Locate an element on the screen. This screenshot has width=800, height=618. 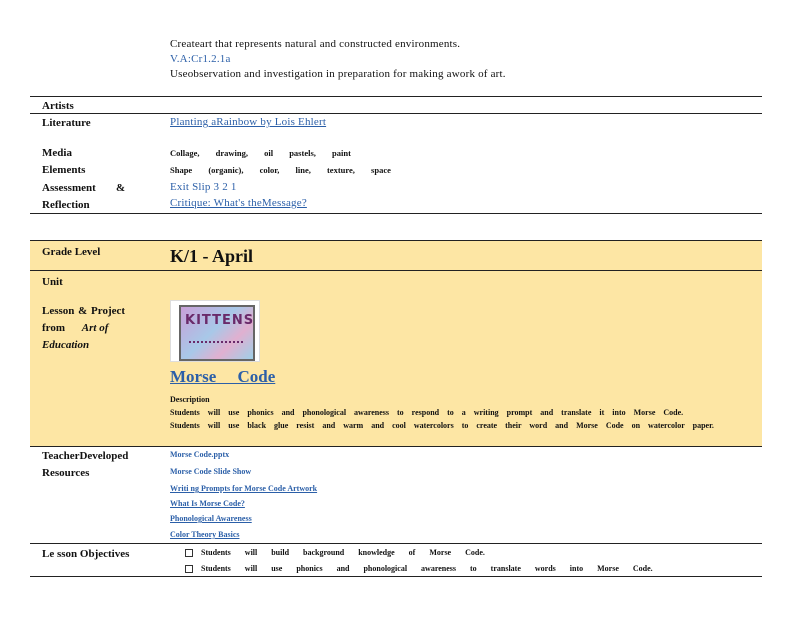
media-label: Media is located at coordinates (57, 153).